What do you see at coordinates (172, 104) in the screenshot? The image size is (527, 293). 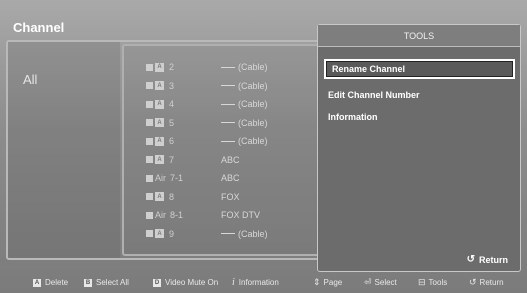 I see `channel-number: 4` at bounding box center [172, 104].